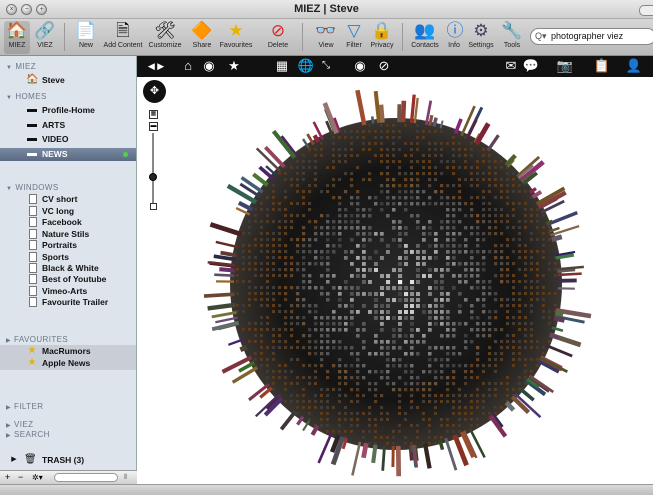 This screenshot has width=653, height=495. Describe the element at coordinates (37, 477) in the screenshot. I see `gear-menu-button: ✲▾` at that location.